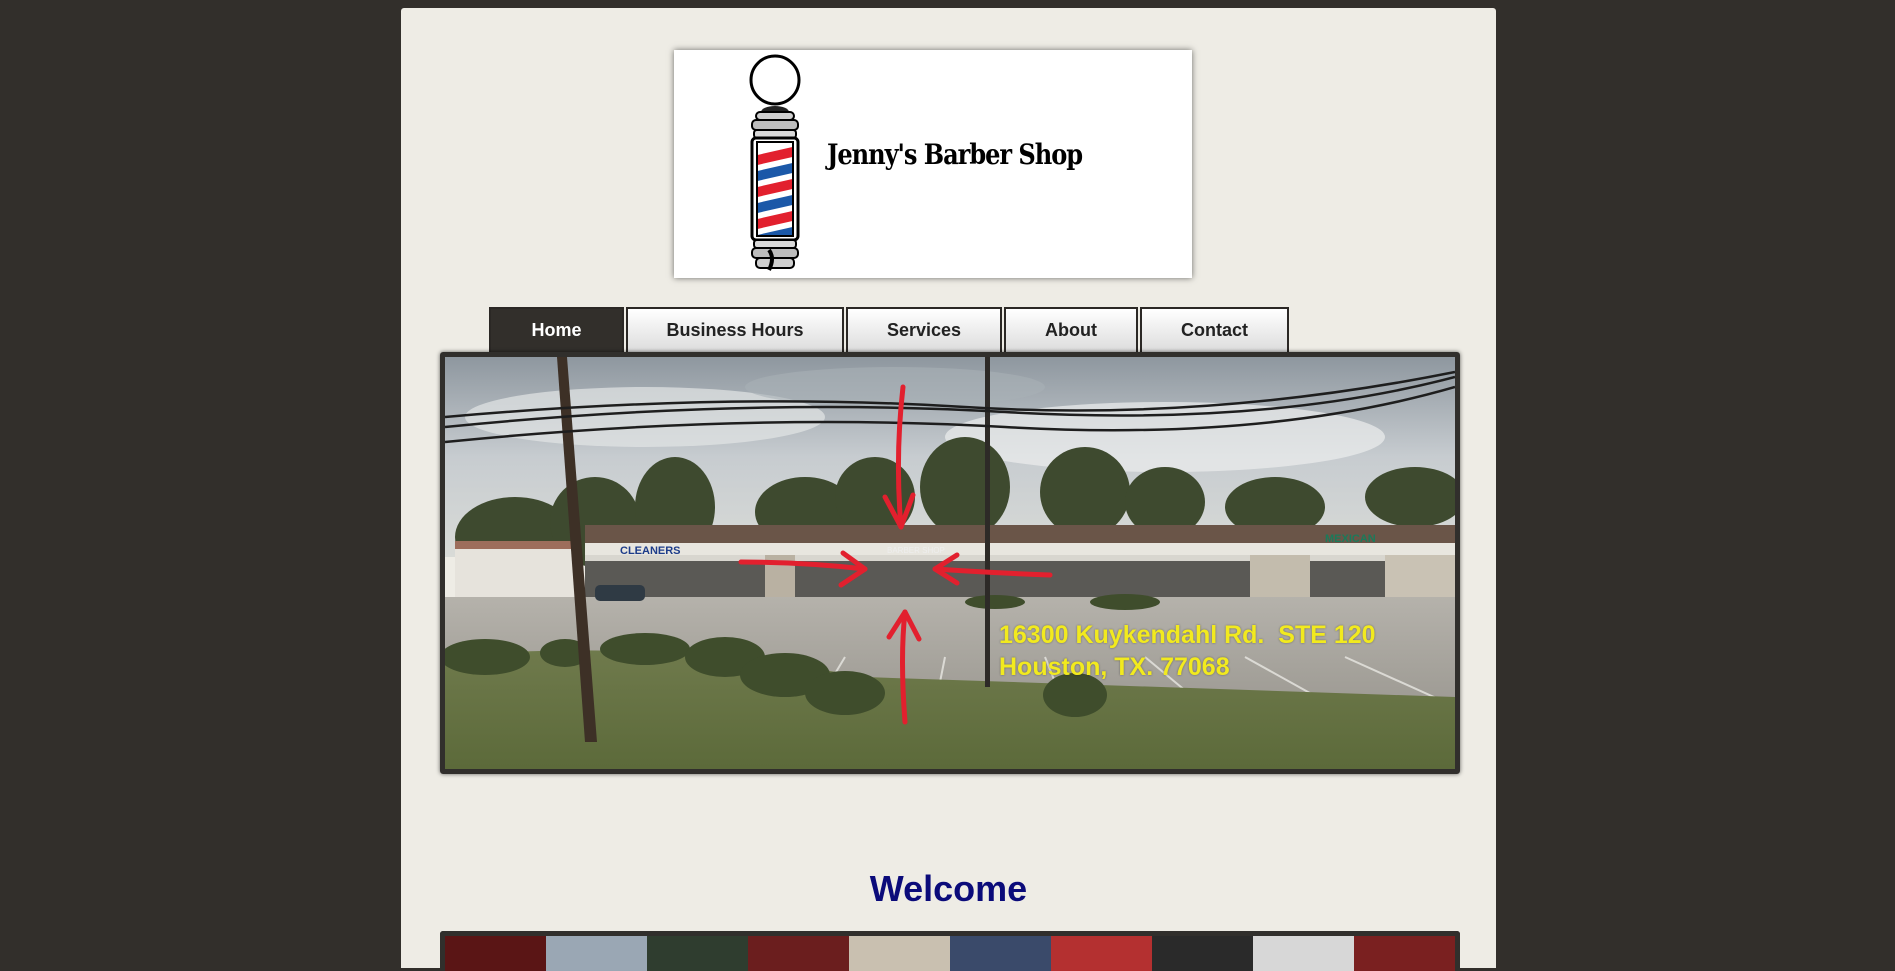 This screenshot has height=971, width=1895. Describe the element at coordinates (950, 951) in the screenshot. I see `gallery-strip` at that location.